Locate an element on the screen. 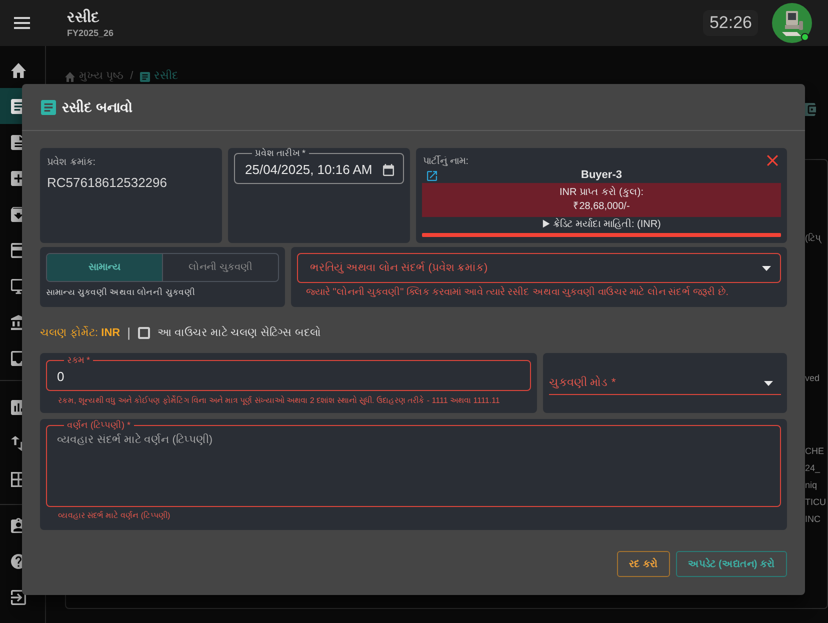 The height and width of the screenshot is (623, 828). avatar-icon is located at coordinates (792, 23).